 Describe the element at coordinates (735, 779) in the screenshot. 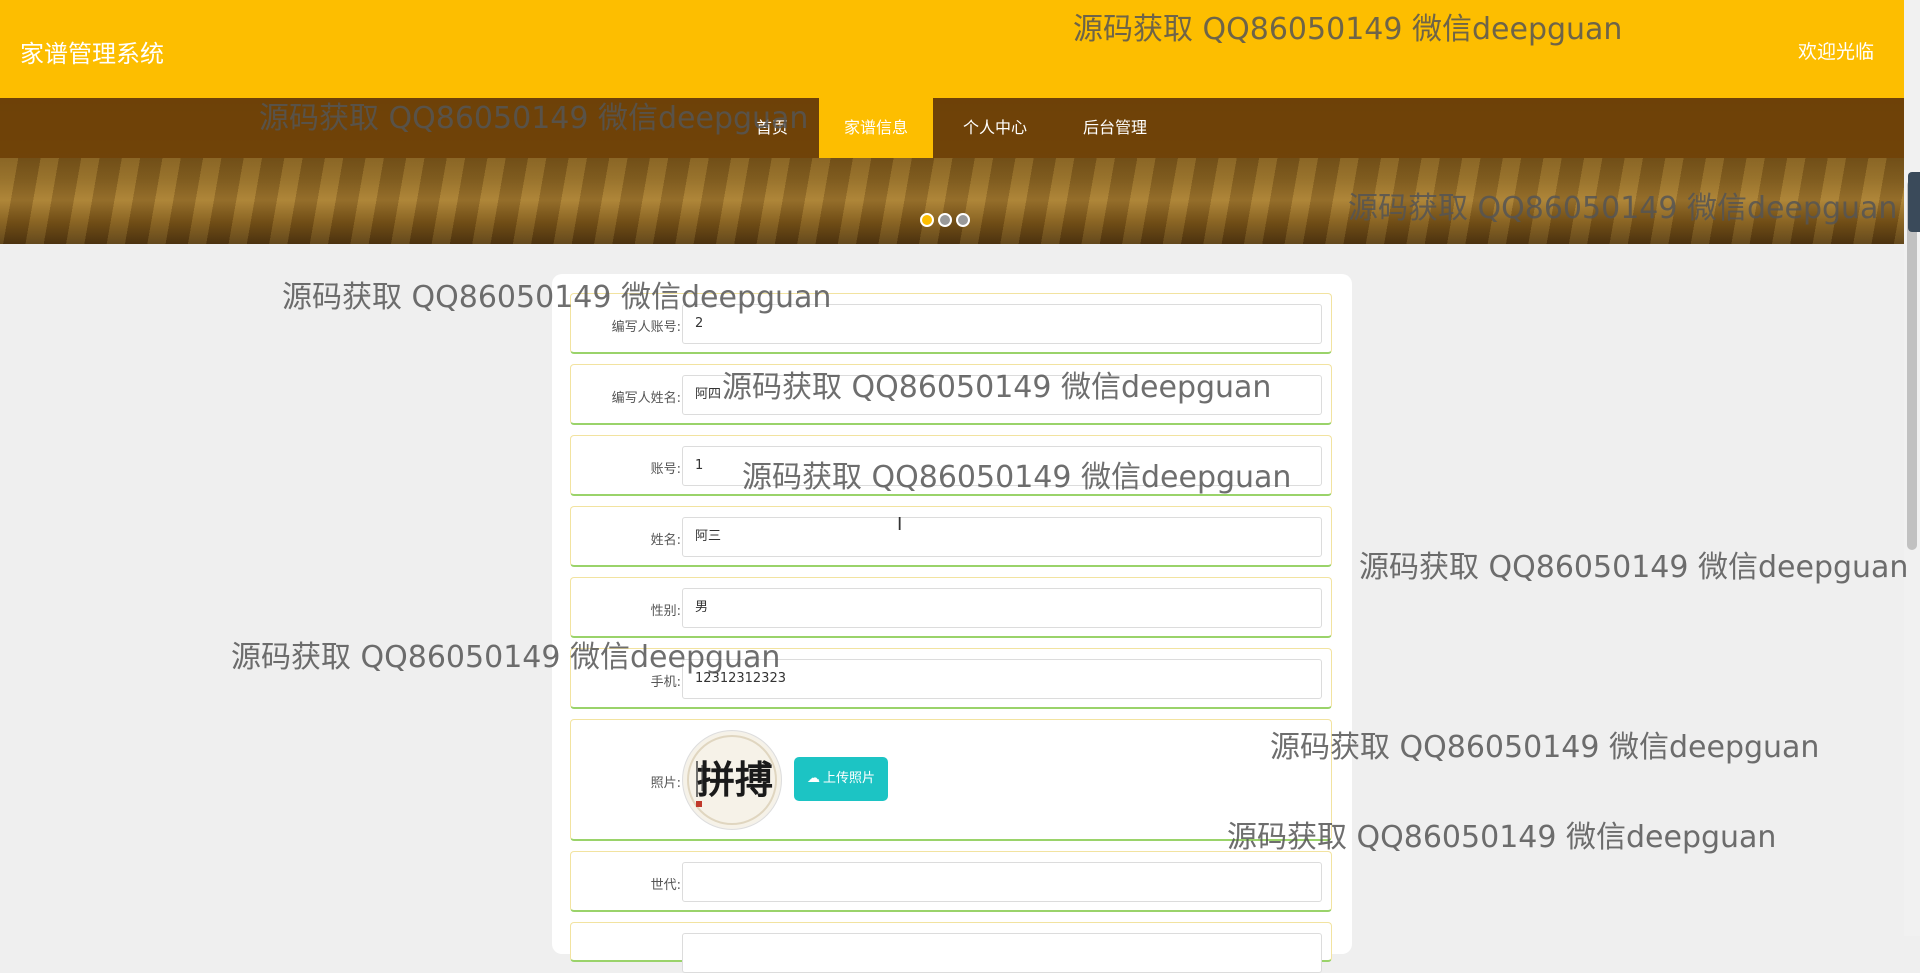

I see `photo-calligraphy: 拼搏` at that location.